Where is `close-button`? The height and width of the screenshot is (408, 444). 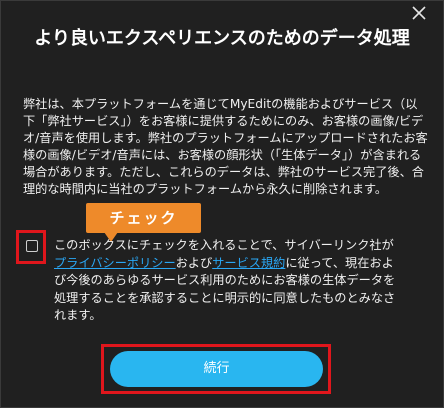
close-button is located at coordinates (419, 13).